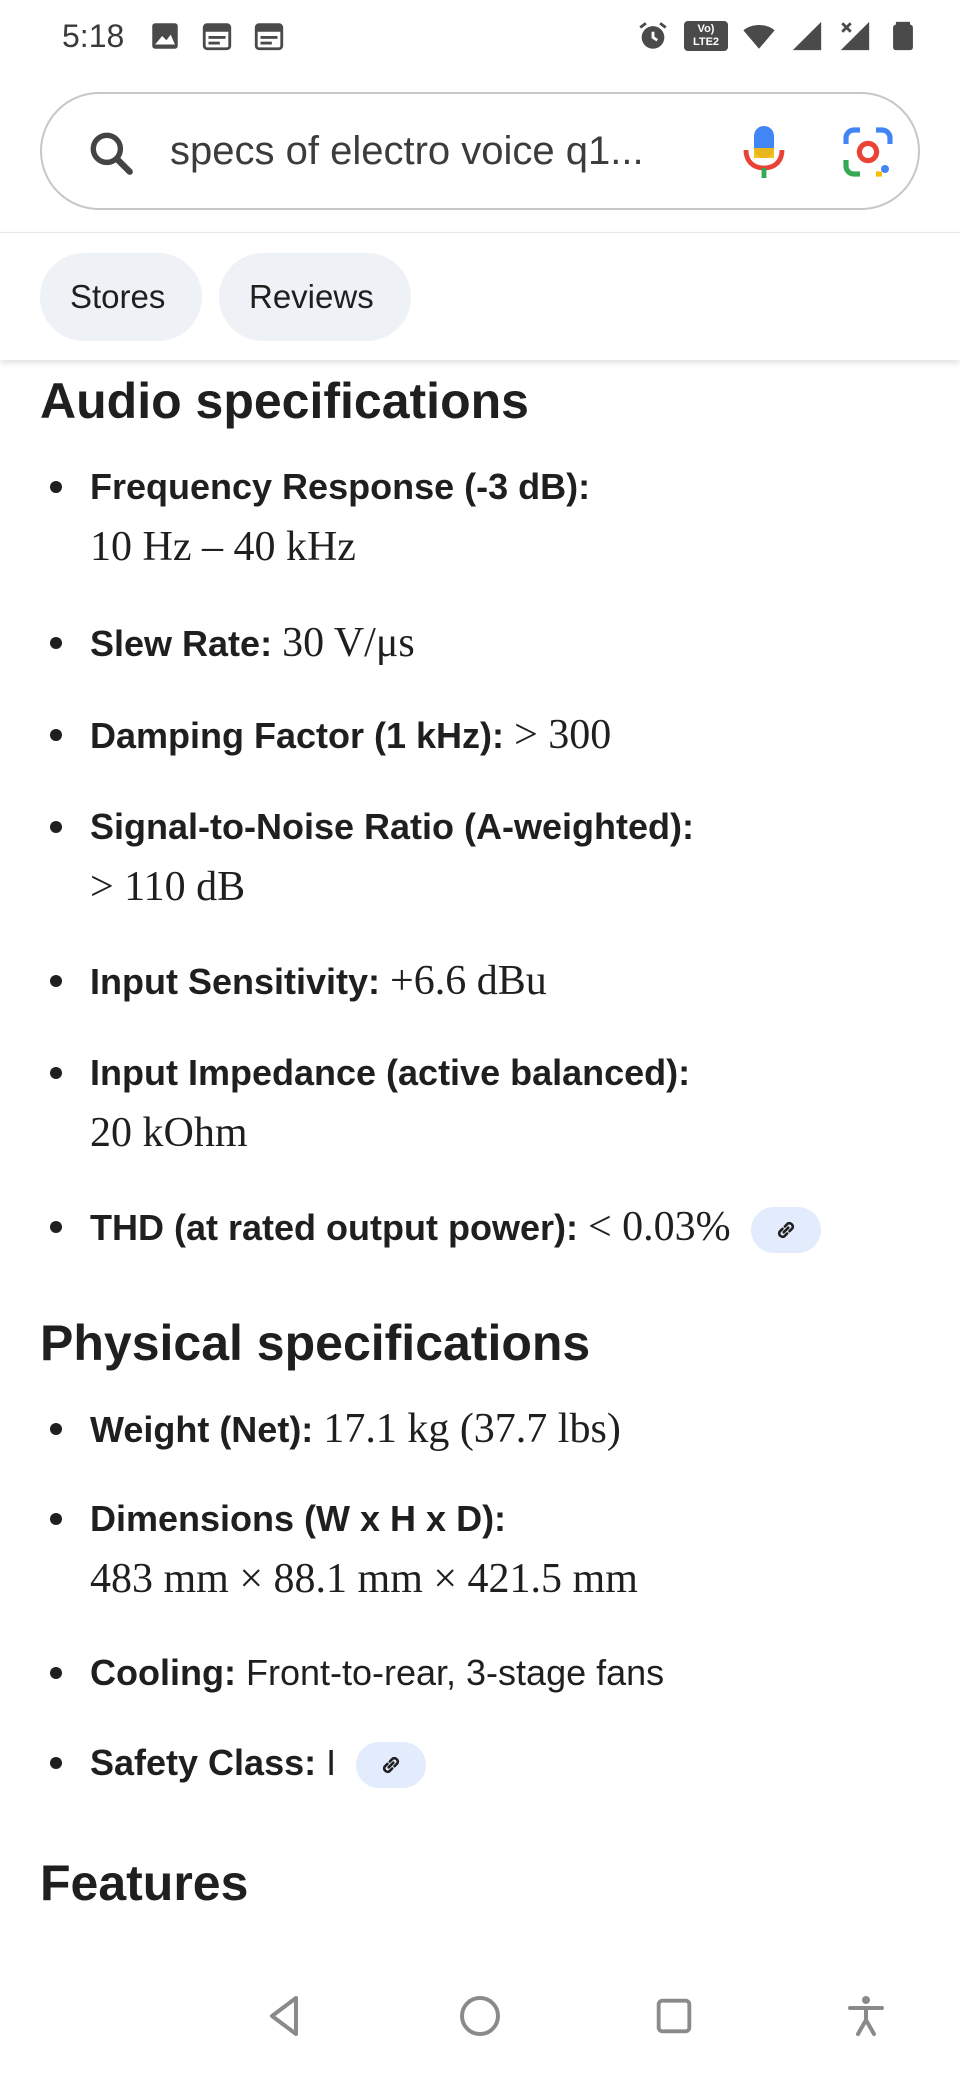  I want to click on google-lens-icon, so click(868, 152).